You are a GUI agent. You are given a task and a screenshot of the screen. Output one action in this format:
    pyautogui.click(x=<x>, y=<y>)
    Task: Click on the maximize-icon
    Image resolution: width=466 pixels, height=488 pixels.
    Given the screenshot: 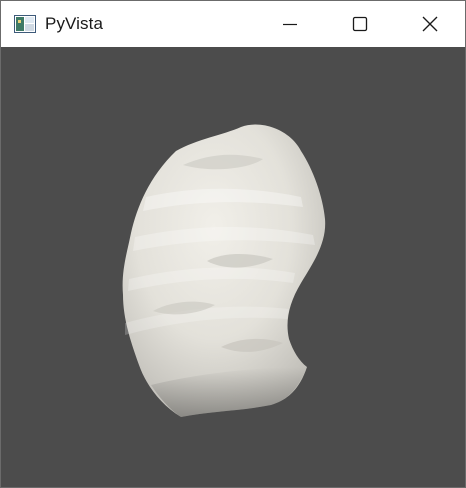 What is the action you would take?
    pyautogui.click(x=360, y=24)
    